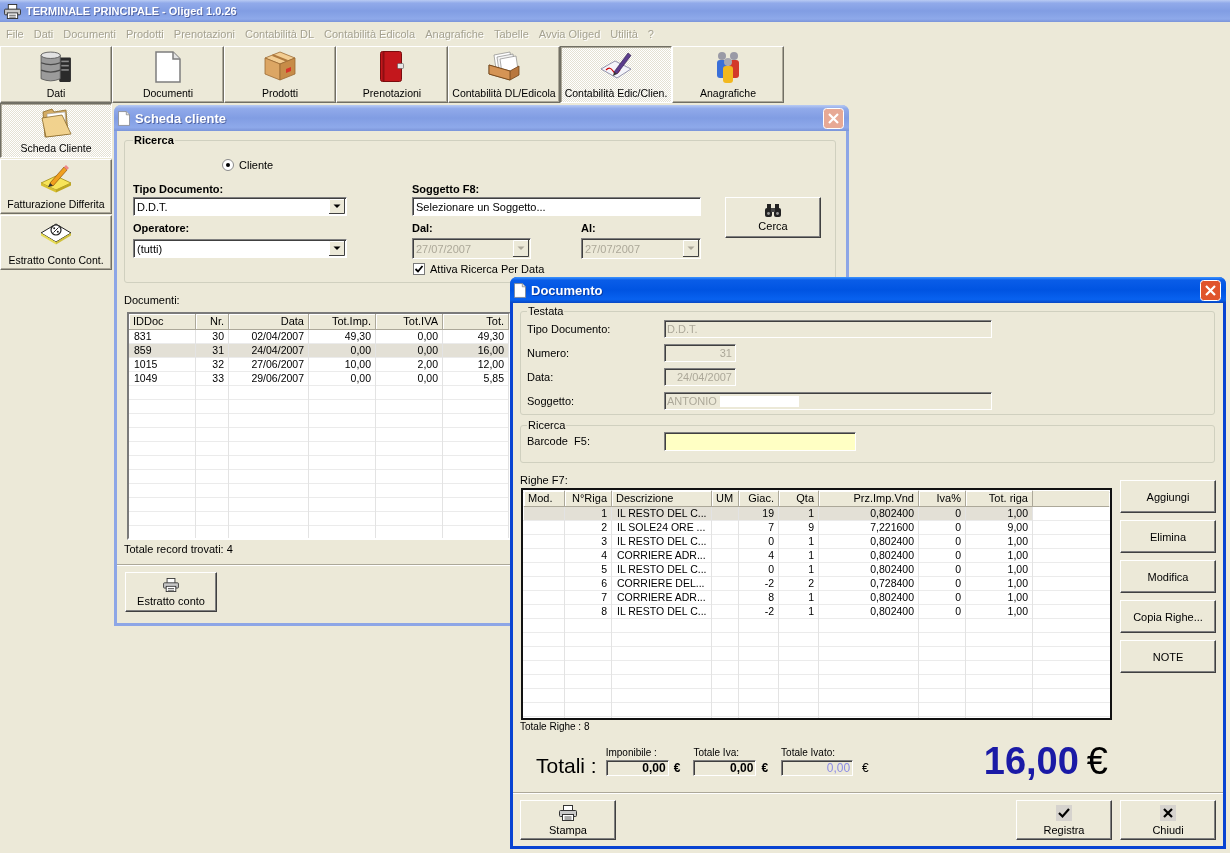 This screenshot has height=853, width=1230. Describe the element at coordinates (168, 74) in the screenshot. I see `toolbar-button: Documenti` at that location.